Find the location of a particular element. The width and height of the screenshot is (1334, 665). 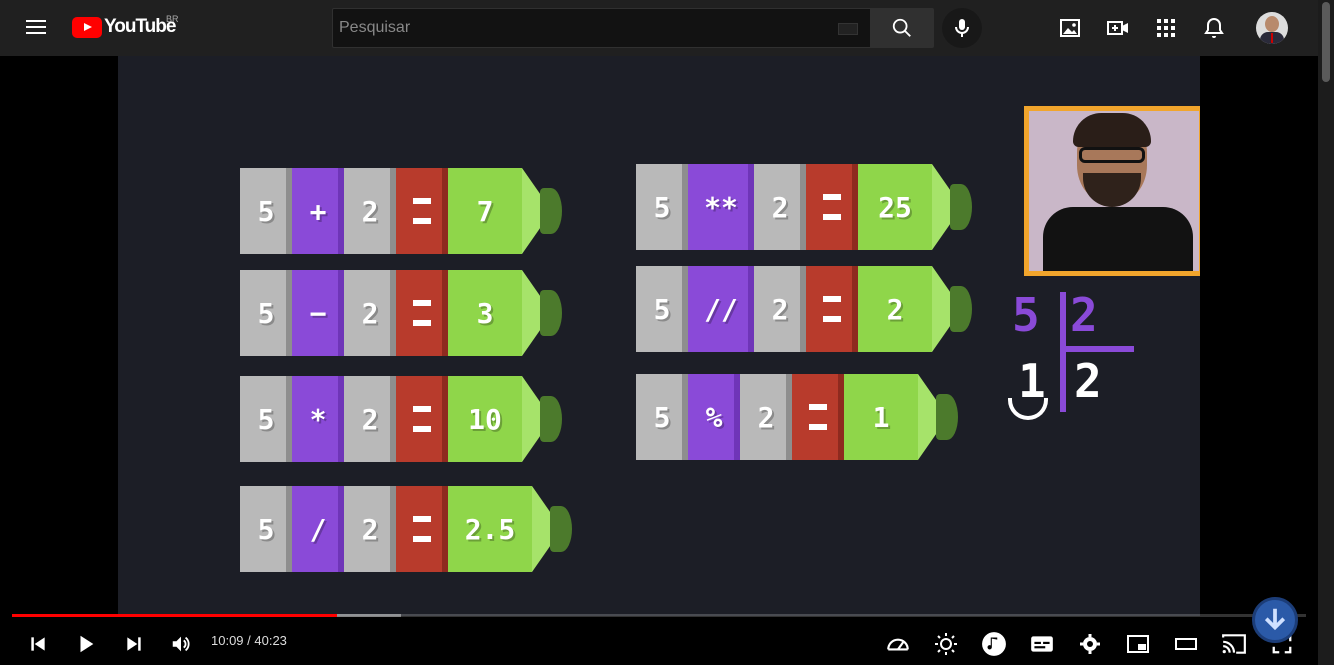

keyboard-icon is located at coordinates (848, 29).